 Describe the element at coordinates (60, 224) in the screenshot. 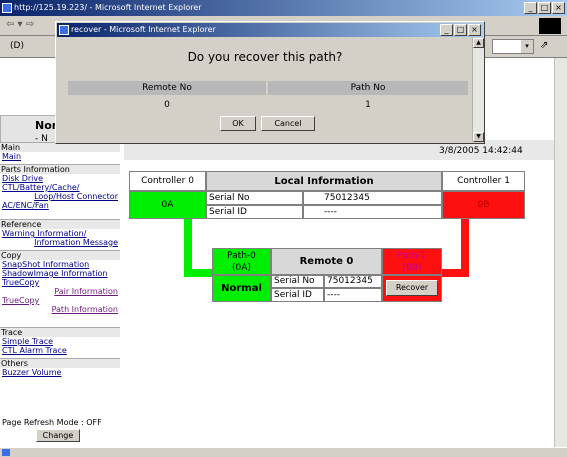

I see `section-title-reference: Reference` at that location.